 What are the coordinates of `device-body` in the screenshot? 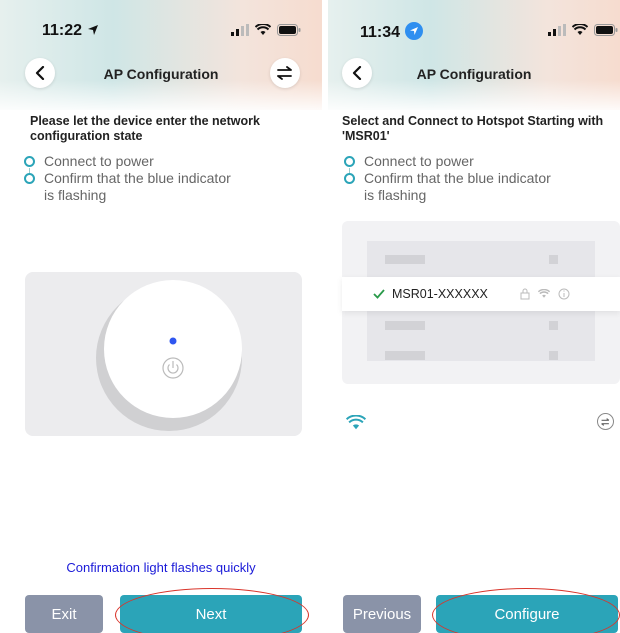 It's located at (173, 349).